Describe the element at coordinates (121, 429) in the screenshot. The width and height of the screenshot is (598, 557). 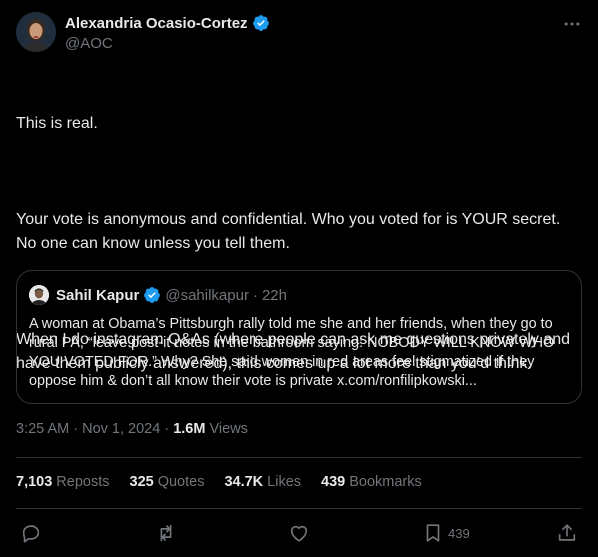
I see `tweet-date: Nov 1, 2024` at that location.